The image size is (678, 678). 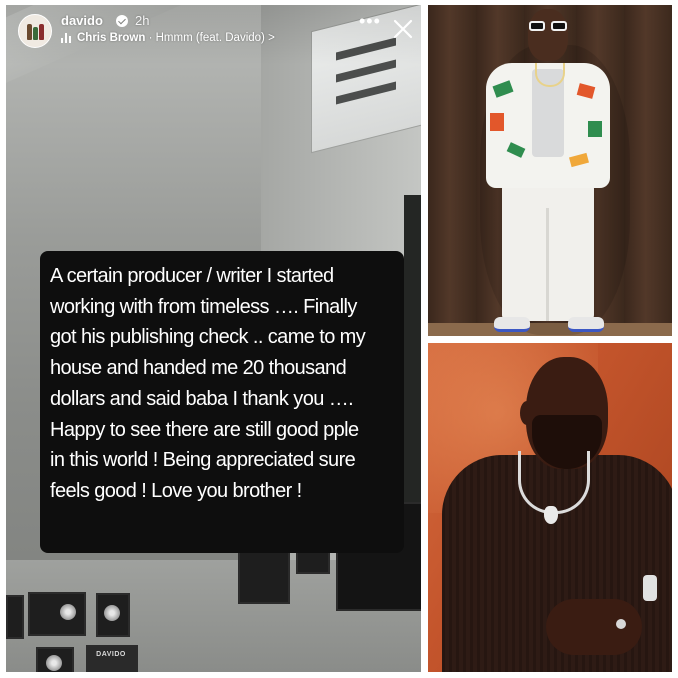 What do you see at coordinates (122, 21) in the screenshot?
I see `verified-badge-icon` at bounding box center [122, 21].